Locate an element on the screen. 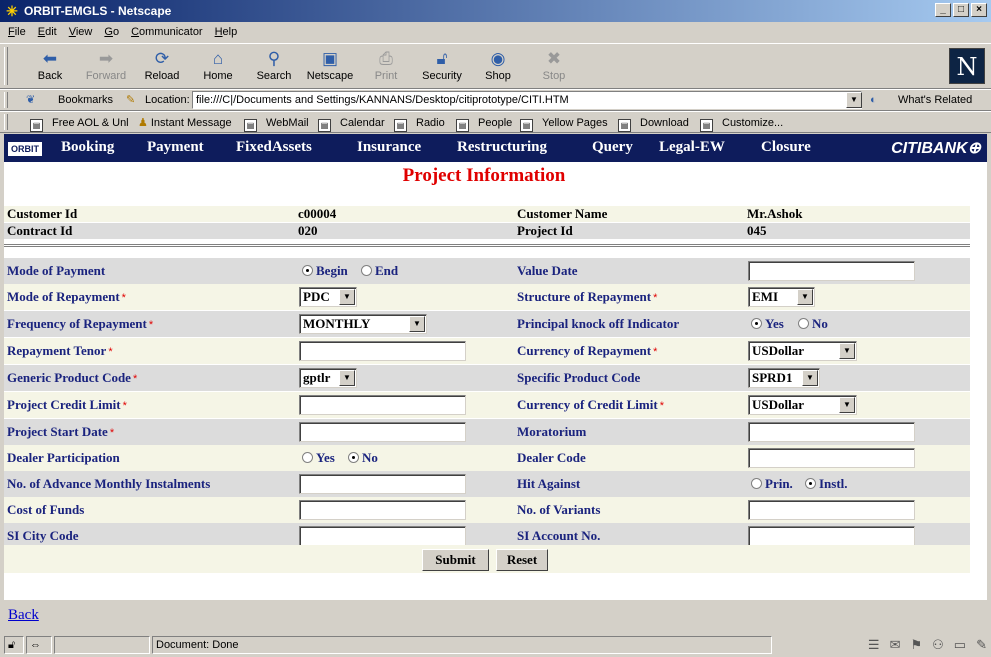 This screenshot has width=991, height=657. bookmark-webmail: ▤ WebMail is located at coordinates (276, 123).